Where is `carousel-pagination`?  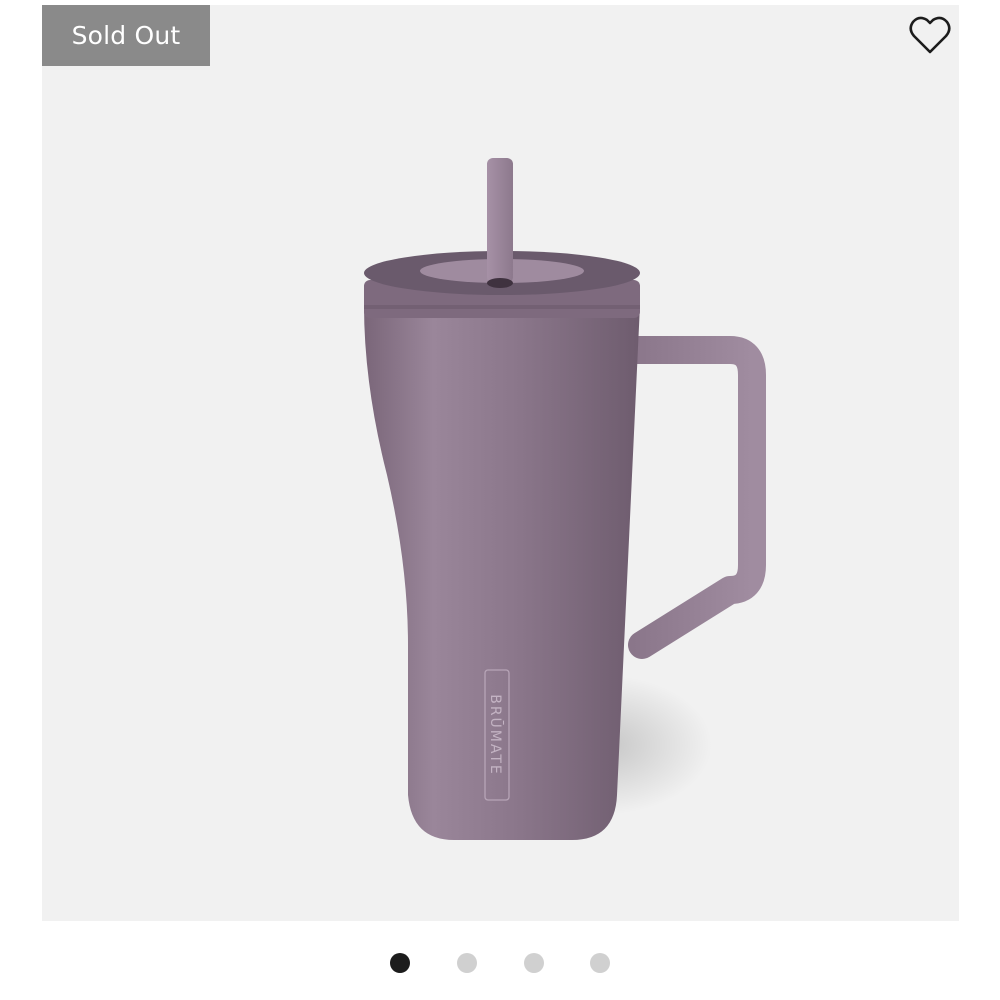
carousel-pagination is located at coordinates (500, 963).